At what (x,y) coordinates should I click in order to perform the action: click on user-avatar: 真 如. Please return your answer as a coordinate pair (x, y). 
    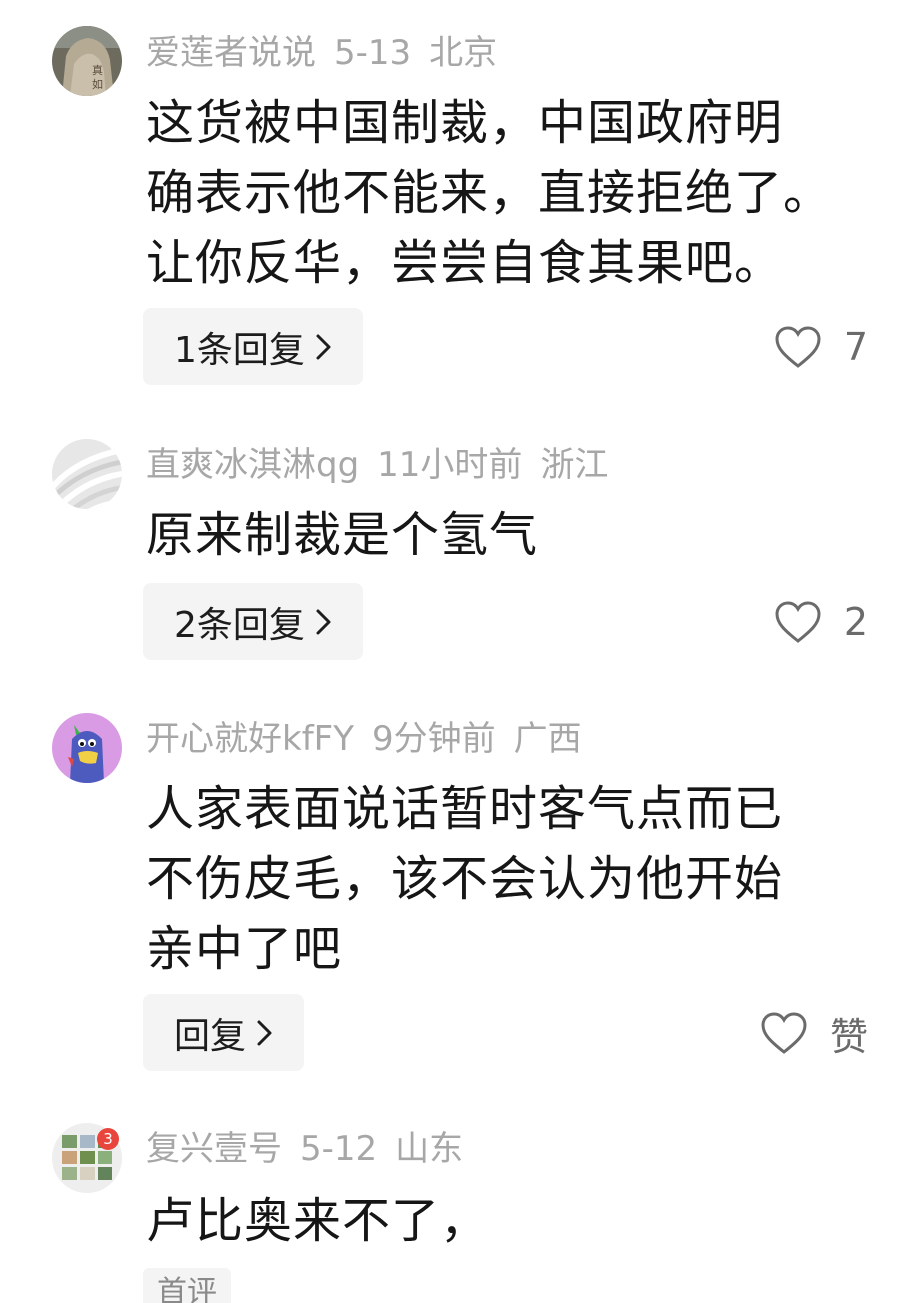
    Looking at the image, I should click on (87, 61).